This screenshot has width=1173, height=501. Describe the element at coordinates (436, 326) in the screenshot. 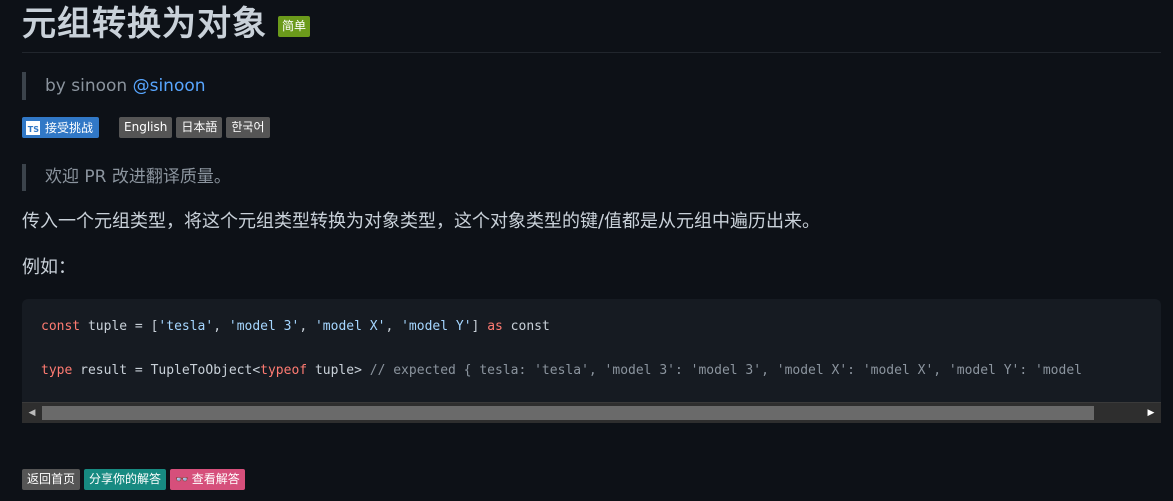

I see `code-string: 'model Y'` at that location.